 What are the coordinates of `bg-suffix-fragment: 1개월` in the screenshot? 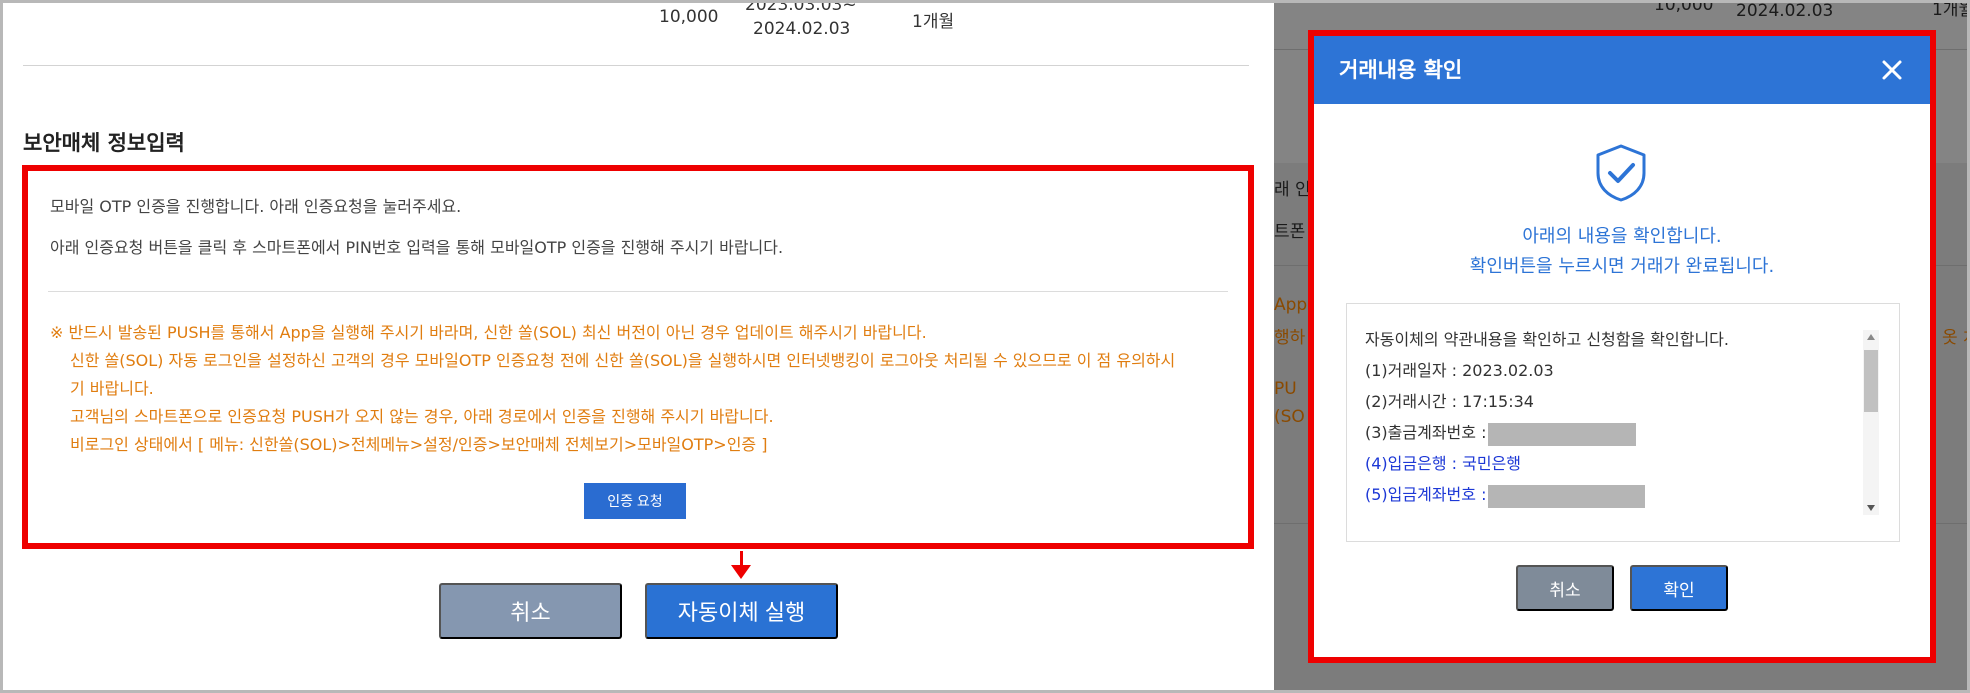 It's located at (1949, 11).